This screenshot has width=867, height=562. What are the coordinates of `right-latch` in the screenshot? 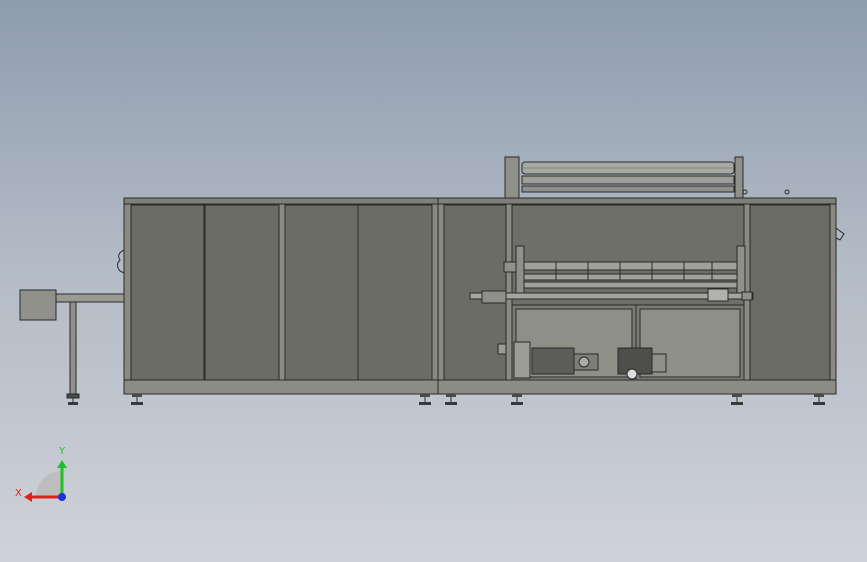 It's located at (840, 234).